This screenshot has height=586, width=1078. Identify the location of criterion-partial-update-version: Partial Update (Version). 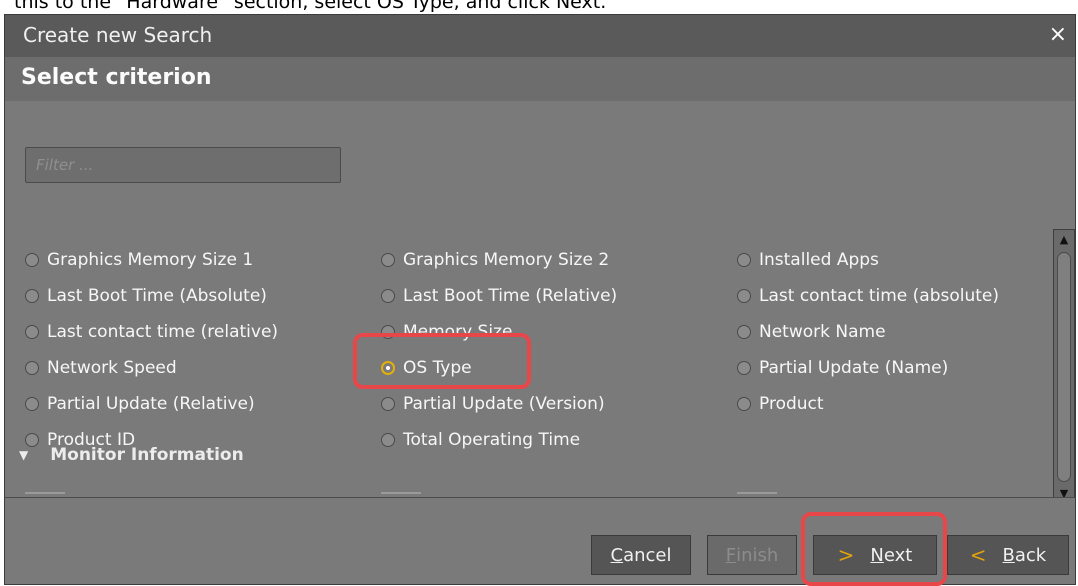
(493, 404).